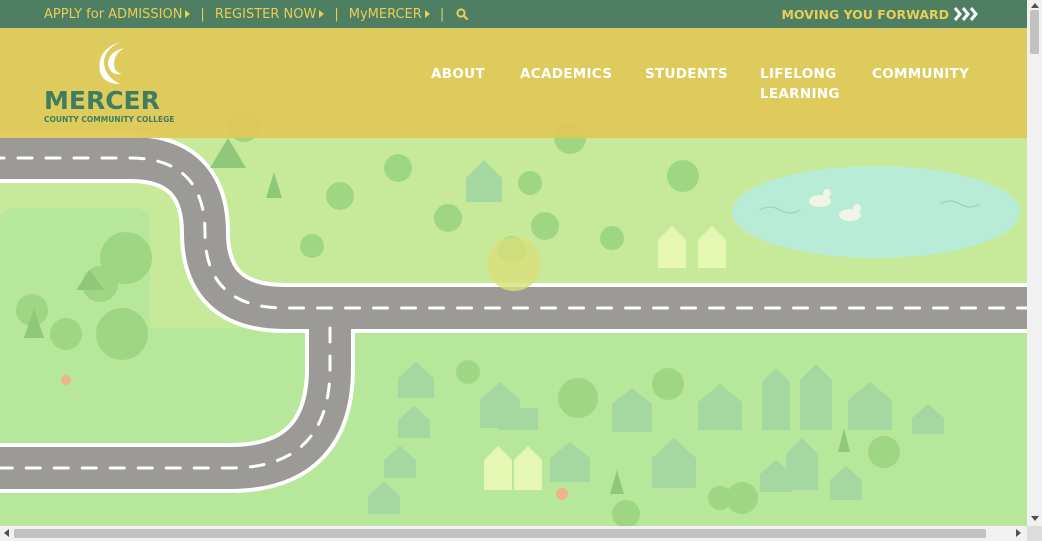  What do you see at coordinates (1034, 533) in the screenshot?
I see `scrollbar-corner` at bounding box center [1034, 533].